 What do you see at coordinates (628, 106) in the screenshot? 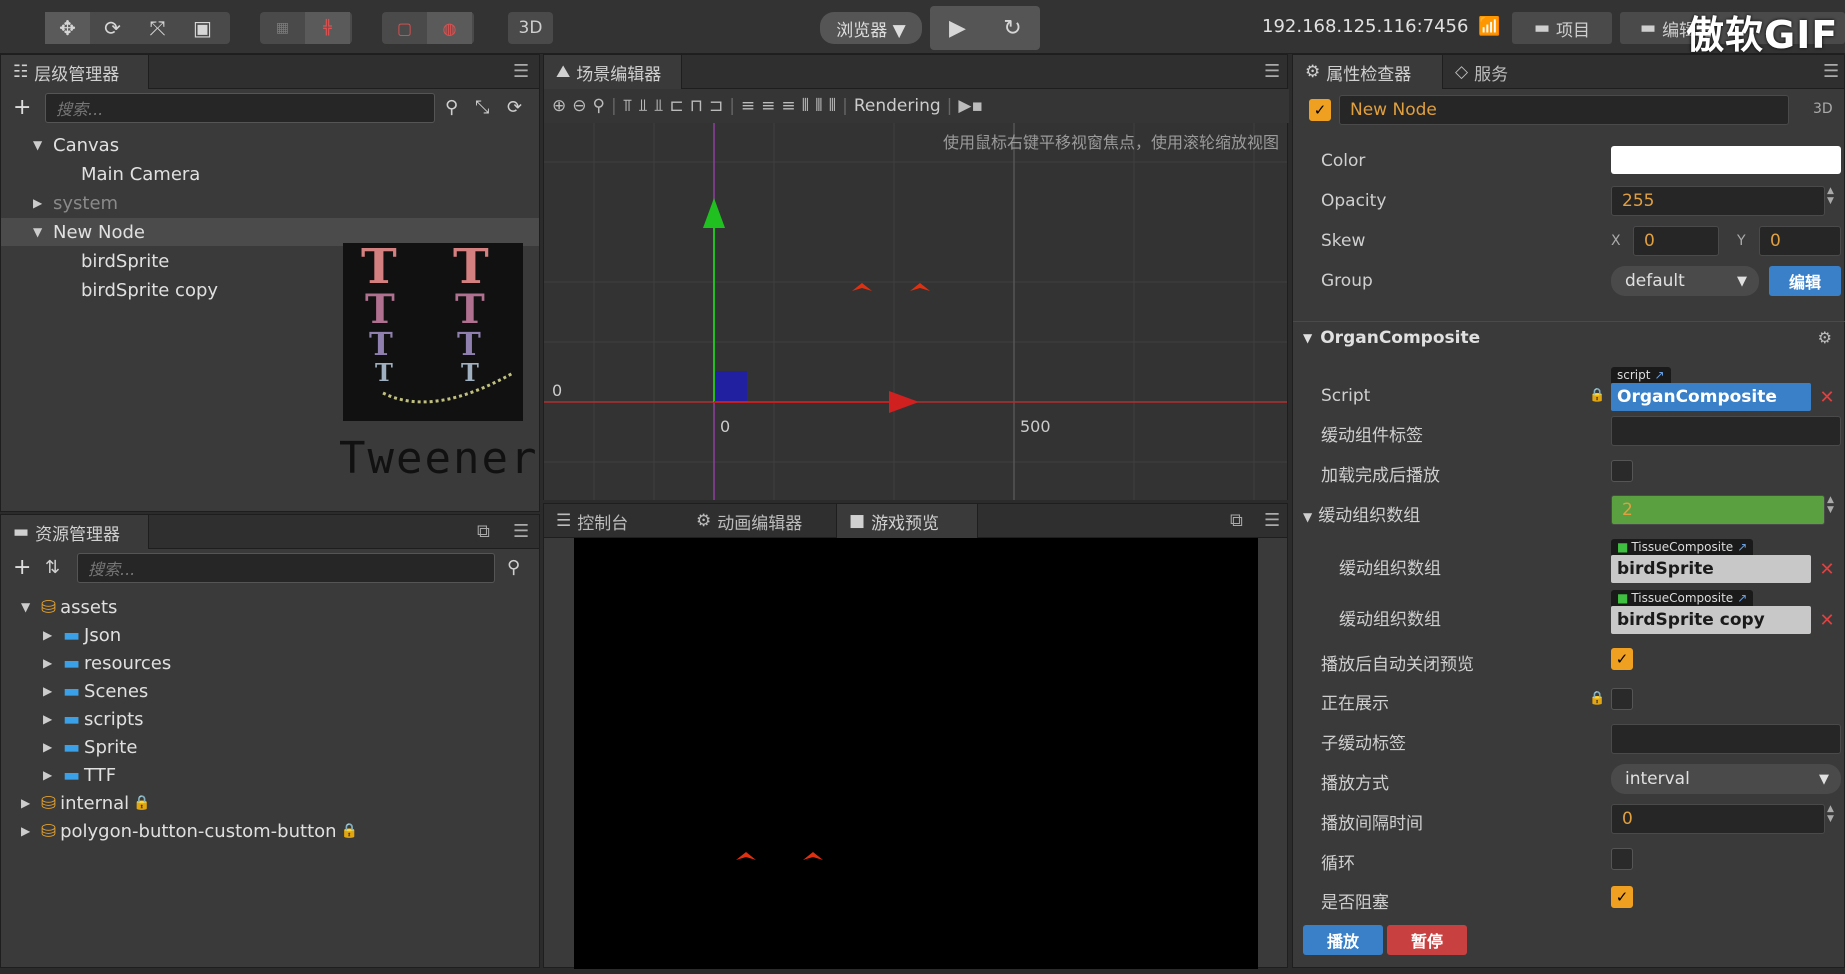
I see `align-top-icon: ⫪` at bounding box center [628, 106].